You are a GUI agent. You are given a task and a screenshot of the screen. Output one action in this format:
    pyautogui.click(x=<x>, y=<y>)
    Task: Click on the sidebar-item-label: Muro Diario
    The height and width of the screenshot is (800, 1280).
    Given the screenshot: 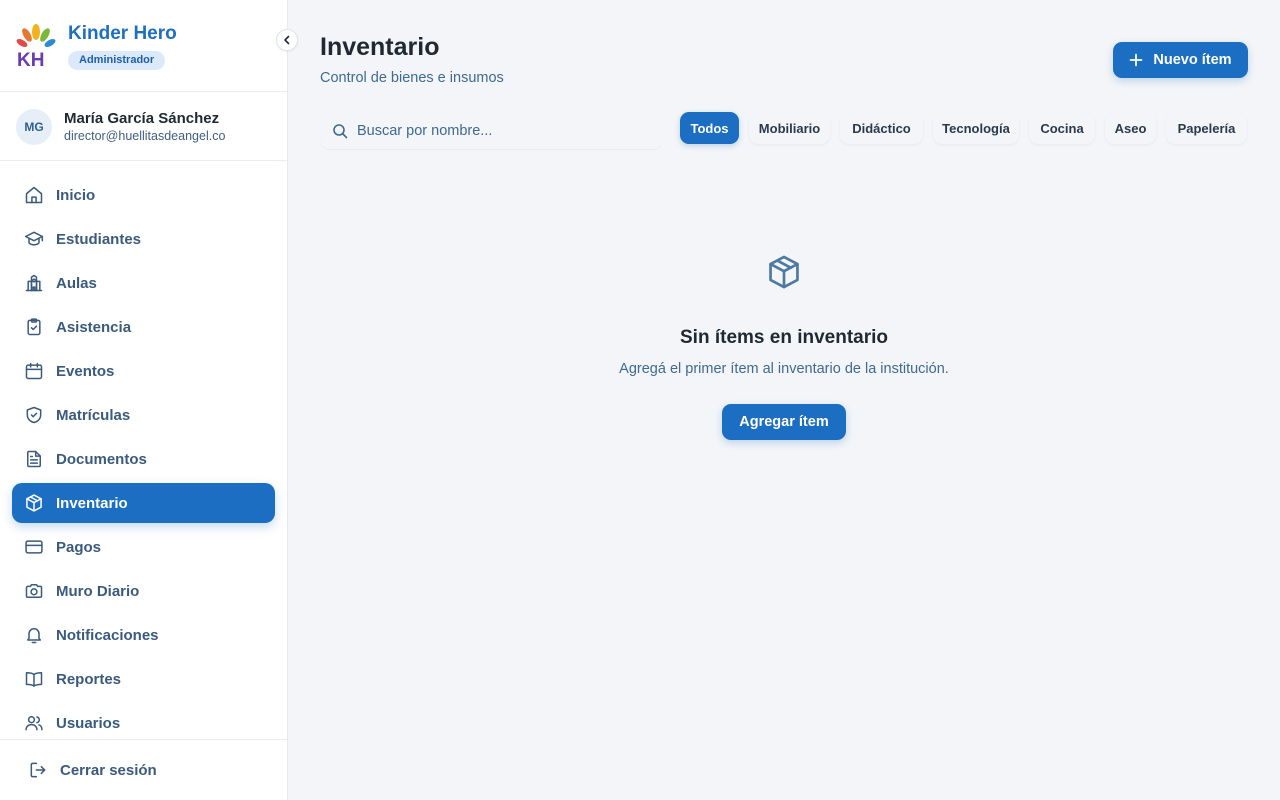 What is the action you would take?
    pyautogui.click(x=98, y=591)
    